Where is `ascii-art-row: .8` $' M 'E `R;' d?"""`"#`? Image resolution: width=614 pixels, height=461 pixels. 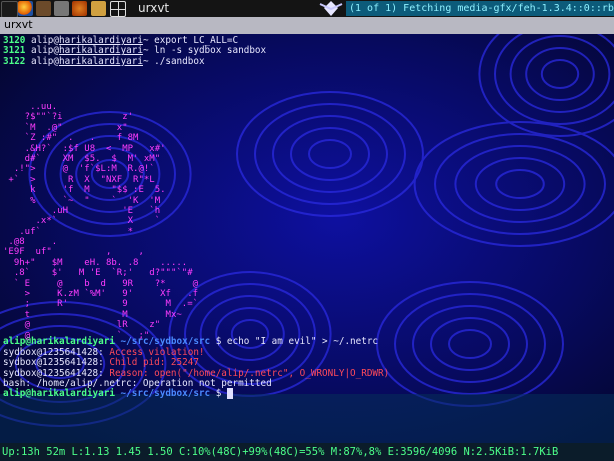
ascii-art-row: .8` $' M 'E `R;' d?"""`"# is located at coordinates (98, 273).